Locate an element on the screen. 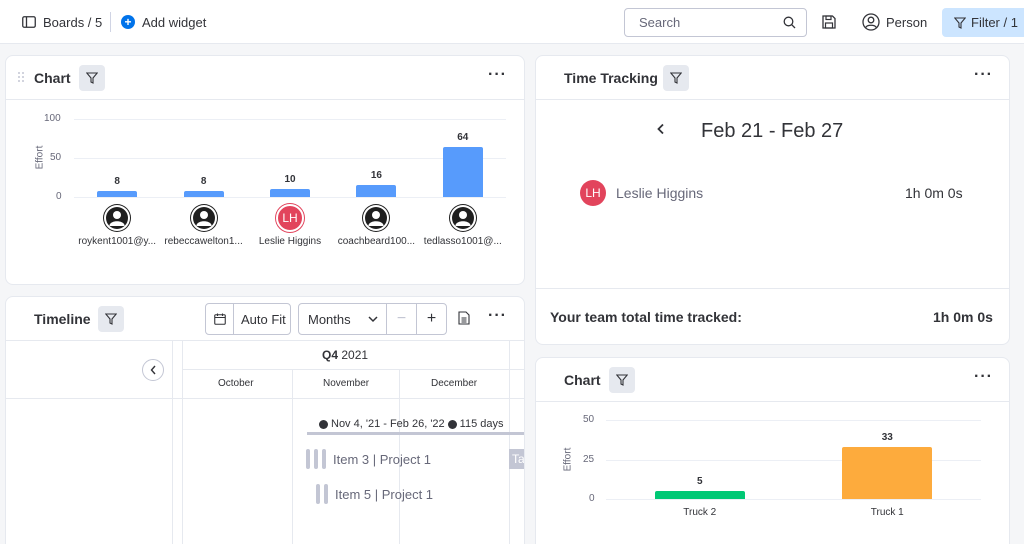  time-tracking-title: Time Tracking is located at coordinates (611, 78).